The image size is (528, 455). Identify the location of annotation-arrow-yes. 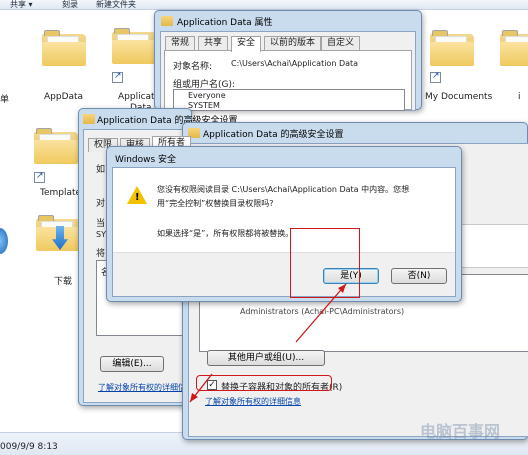
(321, 313).